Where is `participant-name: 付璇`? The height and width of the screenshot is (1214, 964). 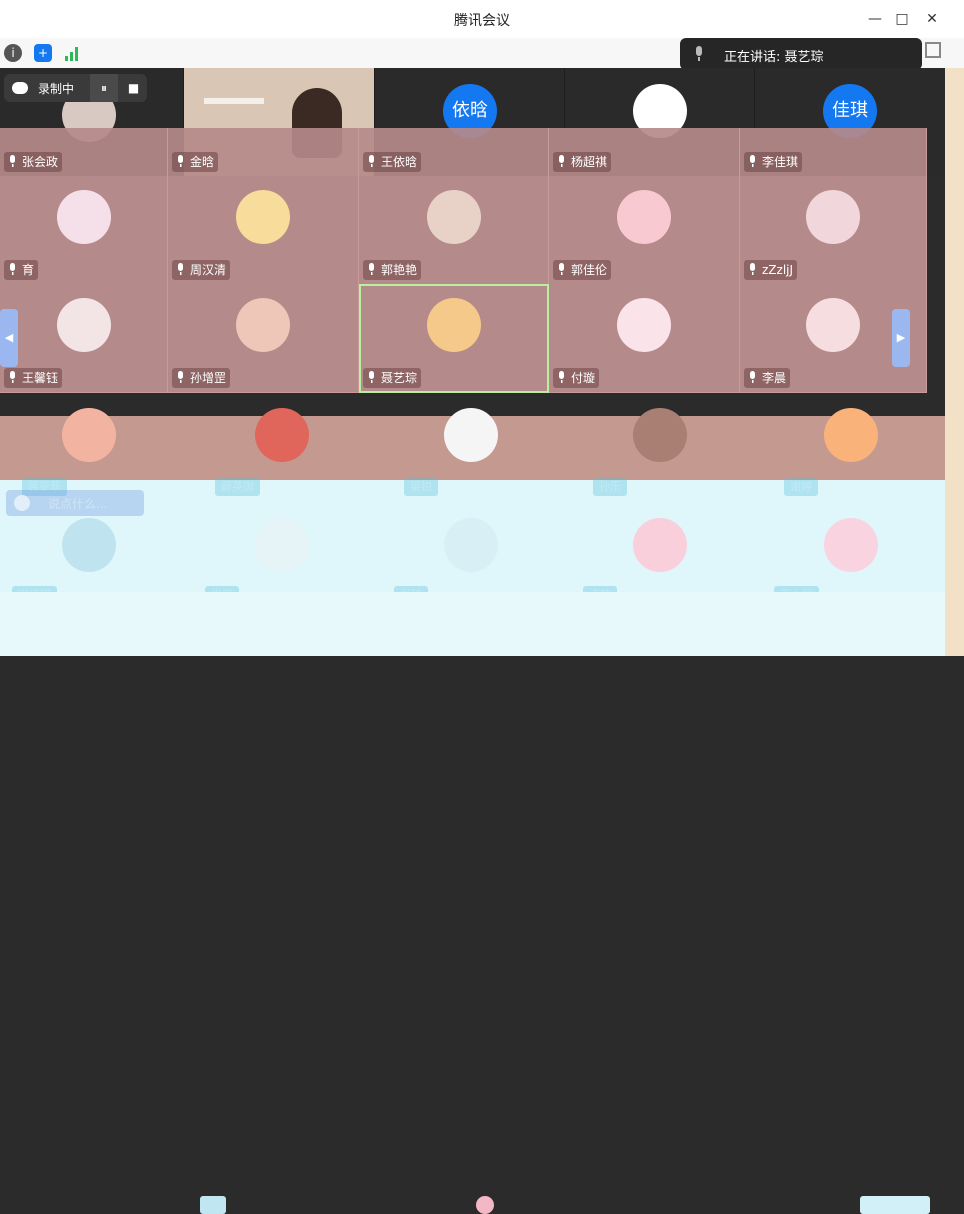
participant-name: 付璇 is located at coordinates (583, 378).